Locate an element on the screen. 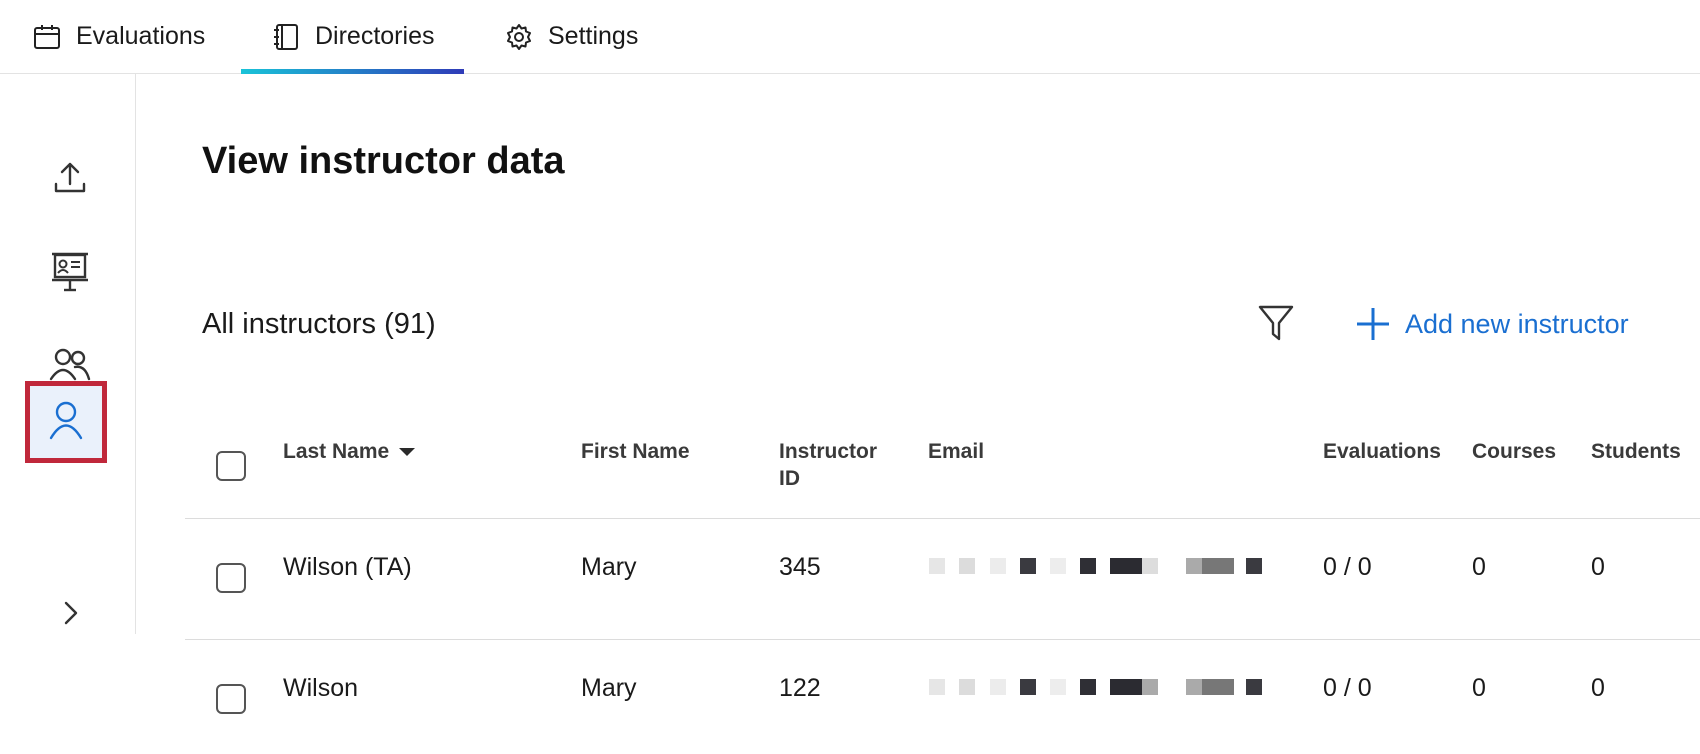 Image resolution: width=1700 pixels, height=754 pixels. tab-directories: Directories is located at coordinates (353, 37).